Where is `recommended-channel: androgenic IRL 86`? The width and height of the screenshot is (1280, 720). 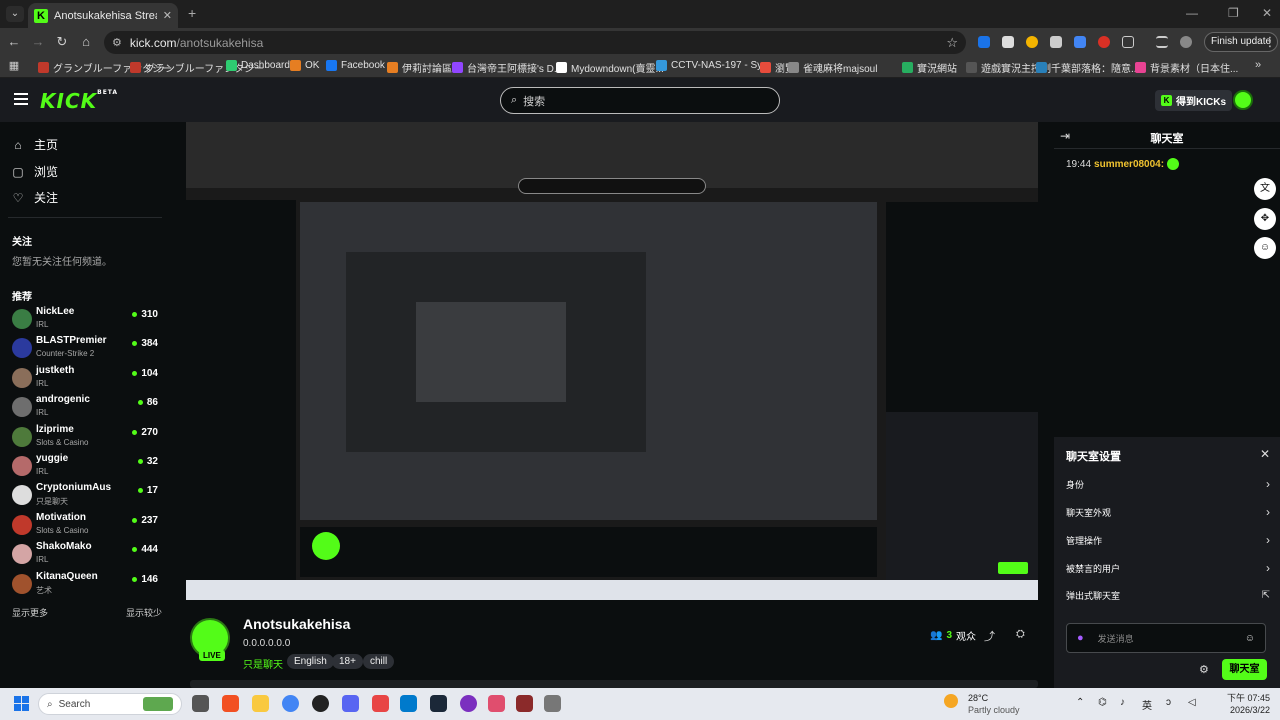
recommended-channel: androgenic IRL 86 is located at coordinates (87, 407).